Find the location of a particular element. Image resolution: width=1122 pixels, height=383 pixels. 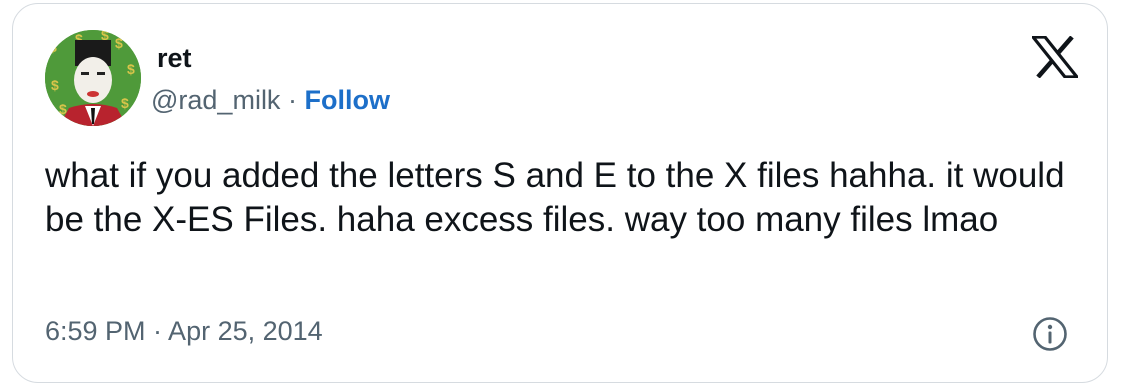

tweet-timestamp: 6:59 PM · Apr 25, 2014 is located at coordinates (184, 331).